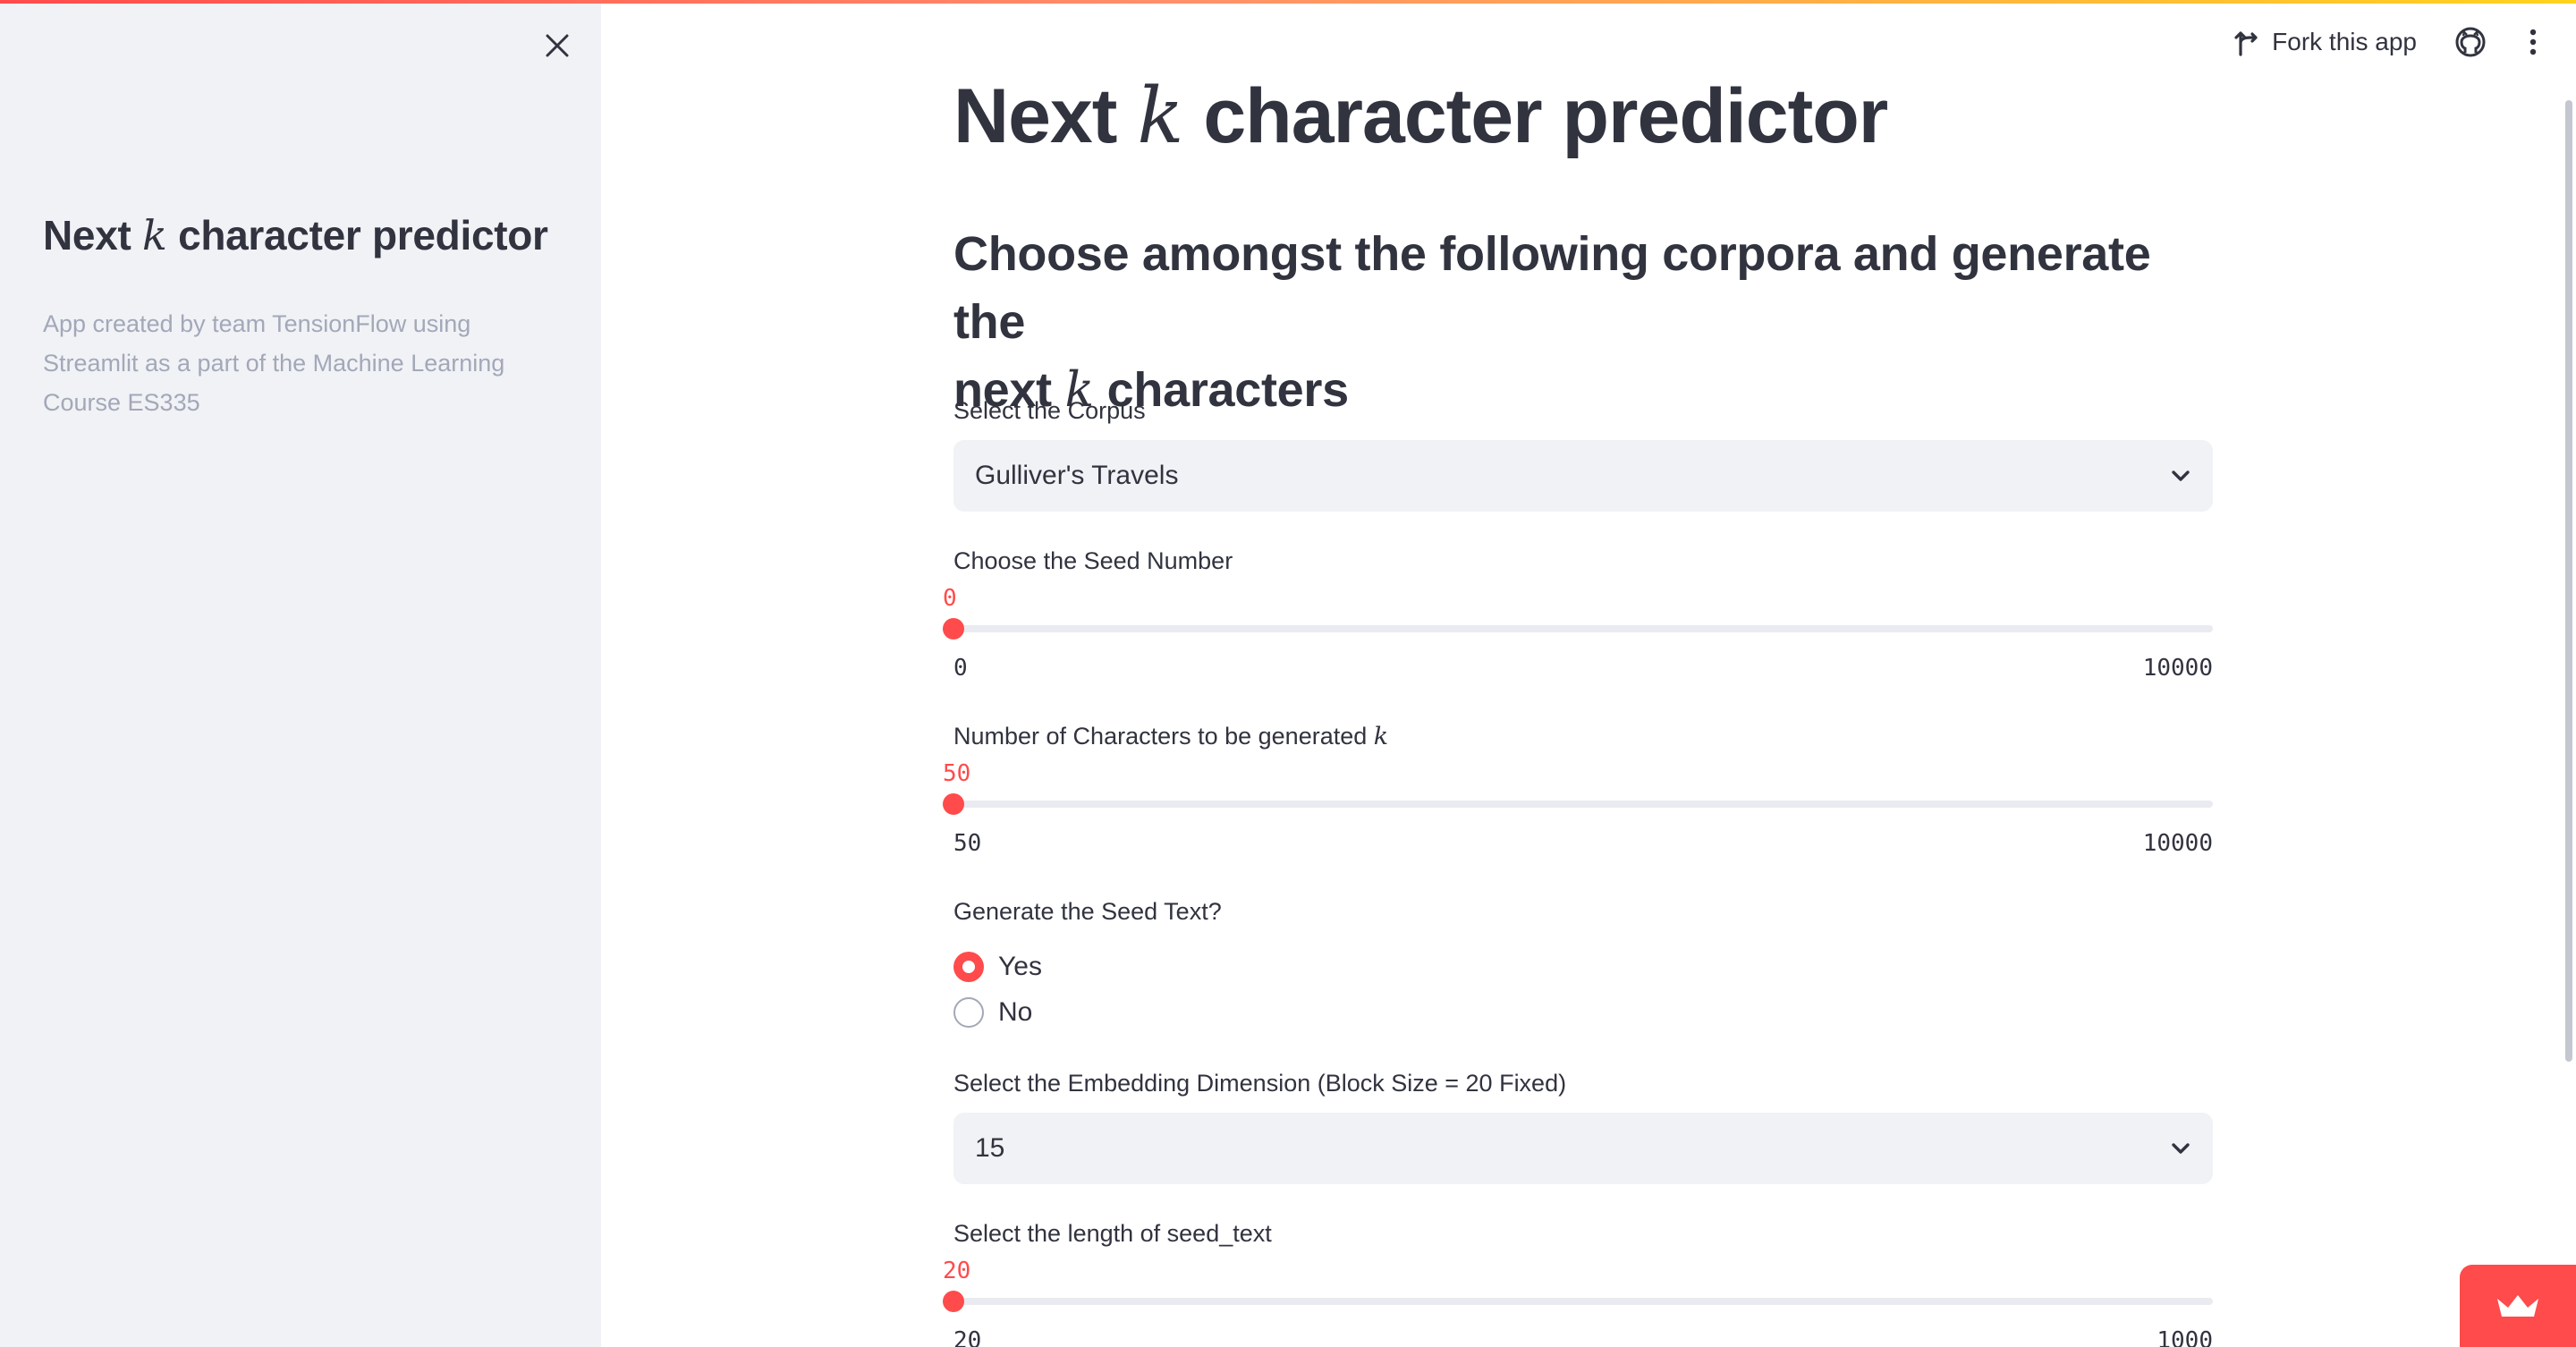 The width and height of the screenshot is (2576, 1347). I want to click on seed-label: Choose the Seed Number, so click(1093, 560).